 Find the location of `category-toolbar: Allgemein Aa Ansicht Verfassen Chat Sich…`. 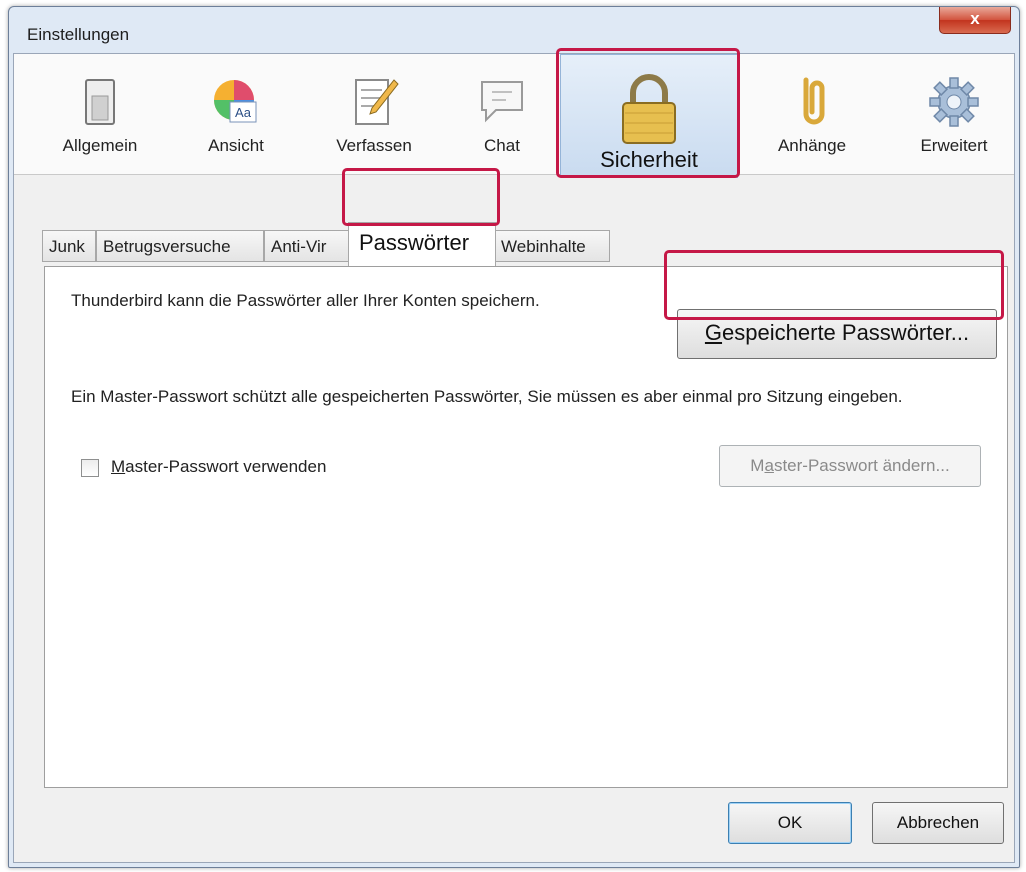

category-toolbar: Allgemein Aa Ansicht Verfassen Chat Sich… is located at coordinates (514, 116).